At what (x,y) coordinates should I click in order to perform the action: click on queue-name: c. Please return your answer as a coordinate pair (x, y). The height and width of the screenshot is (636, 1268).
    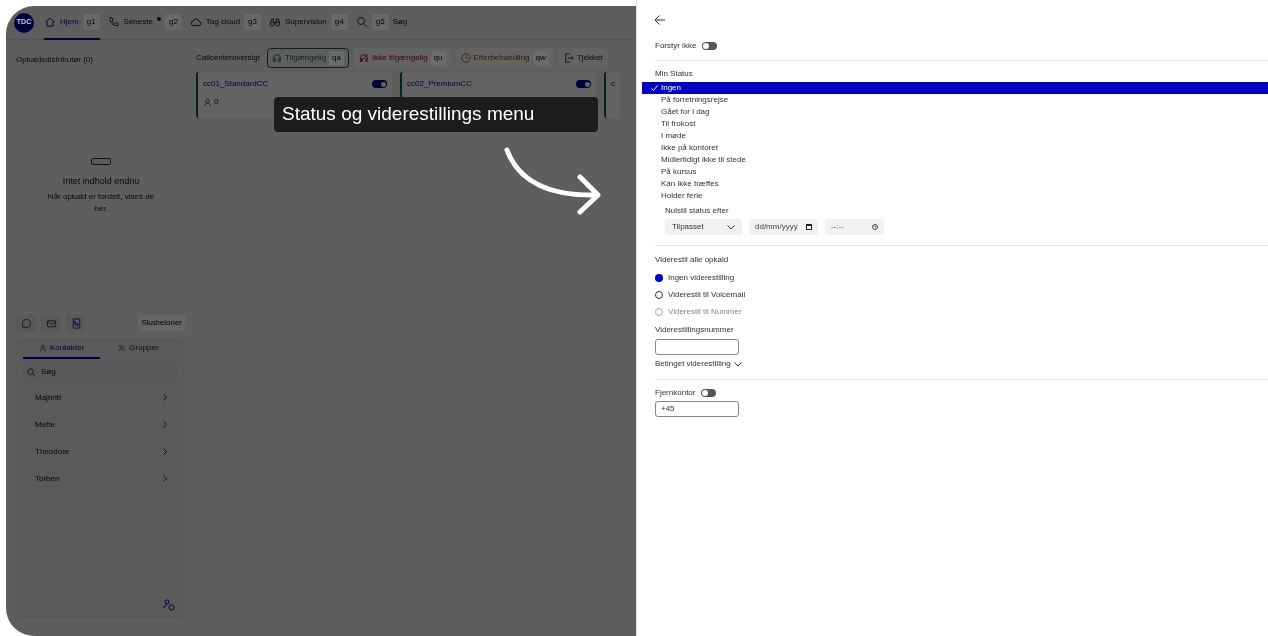
    Looking at the image, I should click on (613, 84).